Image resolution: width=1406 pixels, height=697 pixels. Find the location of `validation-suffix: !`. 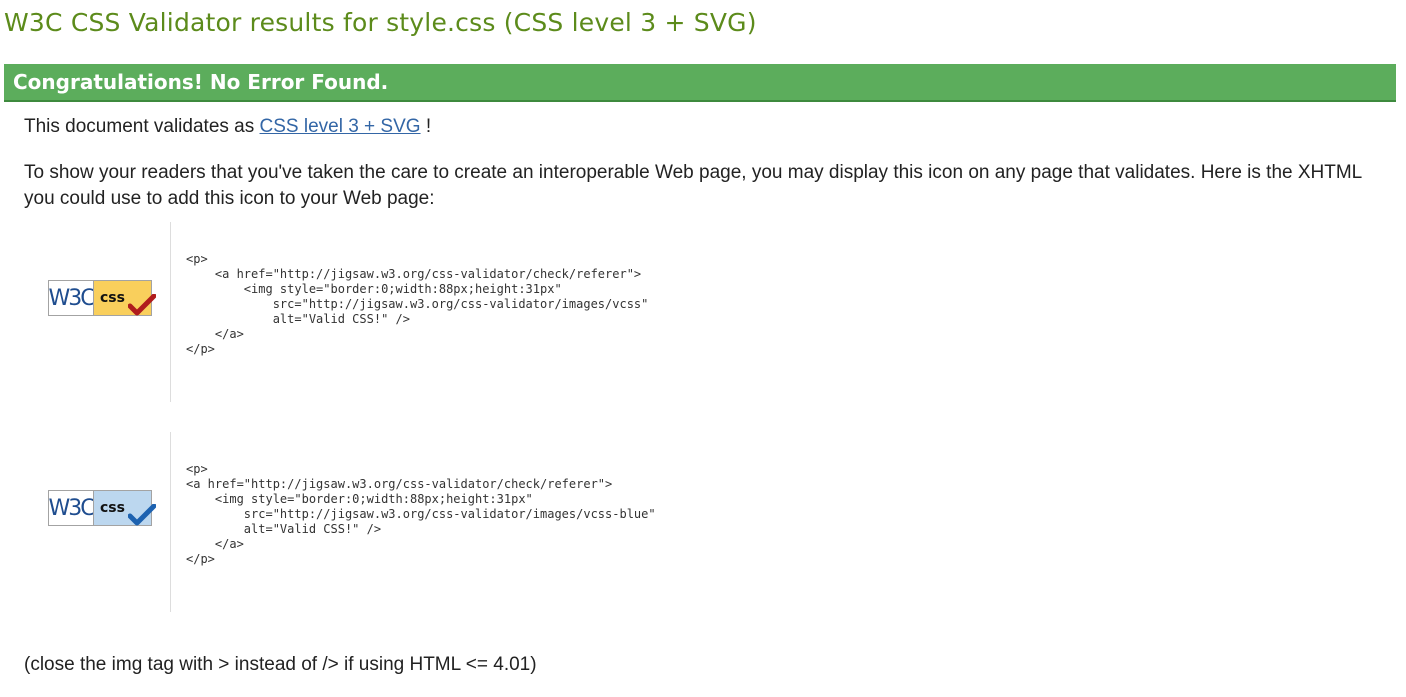

validation-suffix: ! is located at coordinates (426, 126).